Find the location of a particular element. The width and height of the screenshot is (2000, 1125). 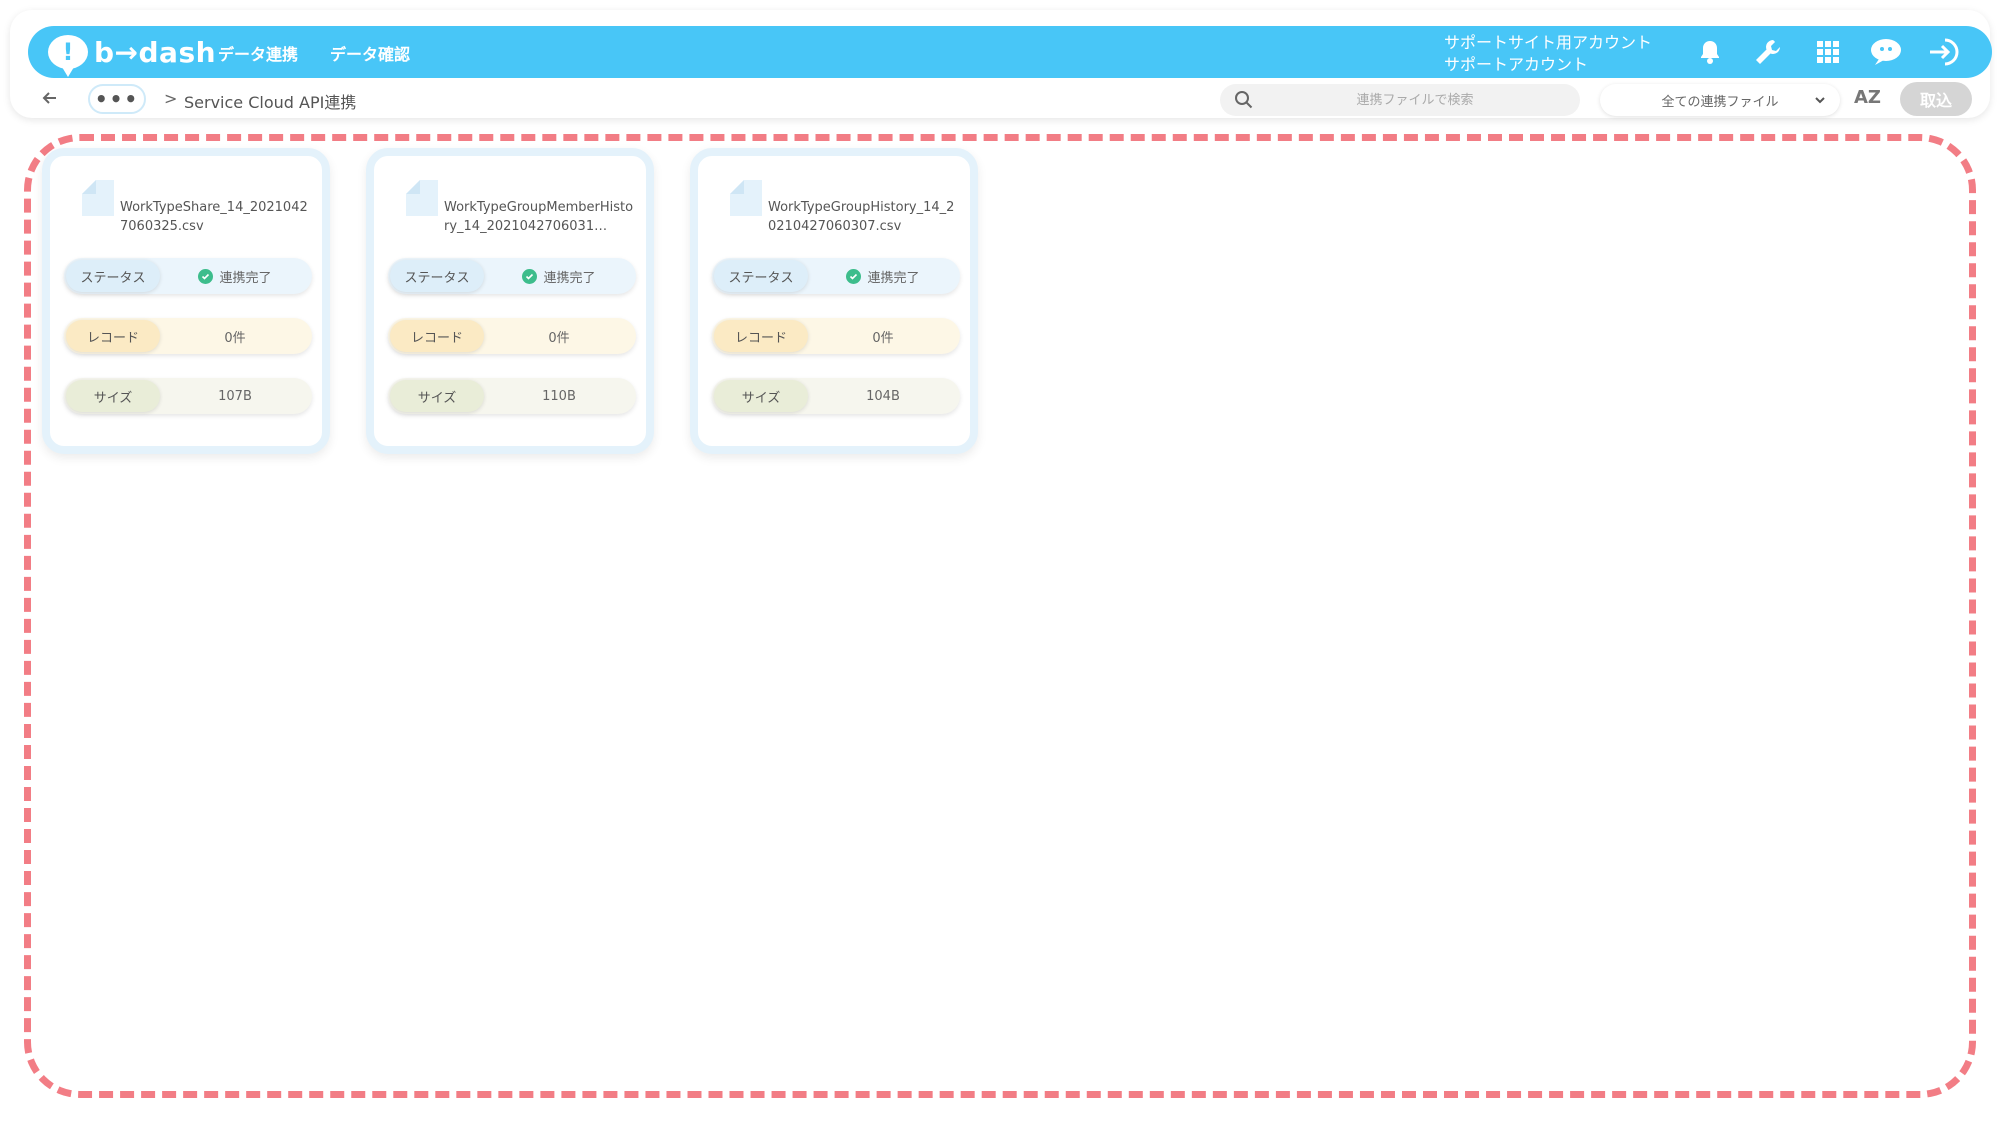

size-value: 107B is located at coordinates (235, 396).